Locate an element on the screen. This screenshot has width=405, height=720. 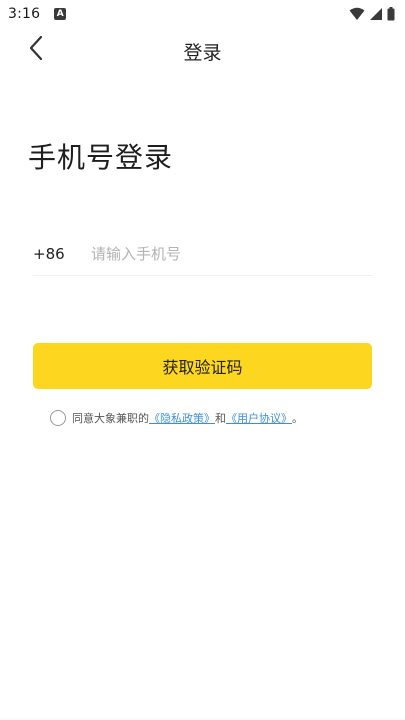
get-code-button: 获取验证码 is located at coordinates (202, 366).